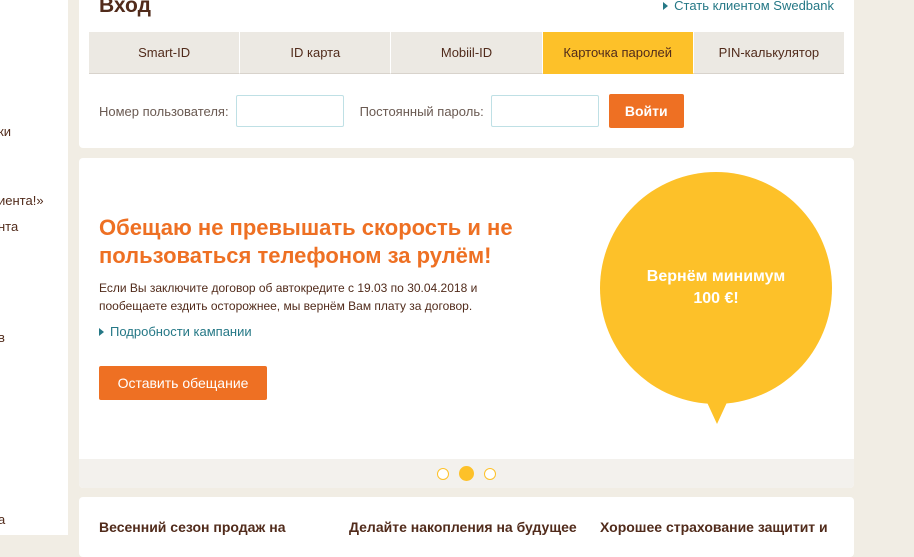 Image resolution: width=914 pixels, height=557 pixels. Describe the element at coordinates (125, 8) in the screenshot. I see `login-title: Вход` at that location.